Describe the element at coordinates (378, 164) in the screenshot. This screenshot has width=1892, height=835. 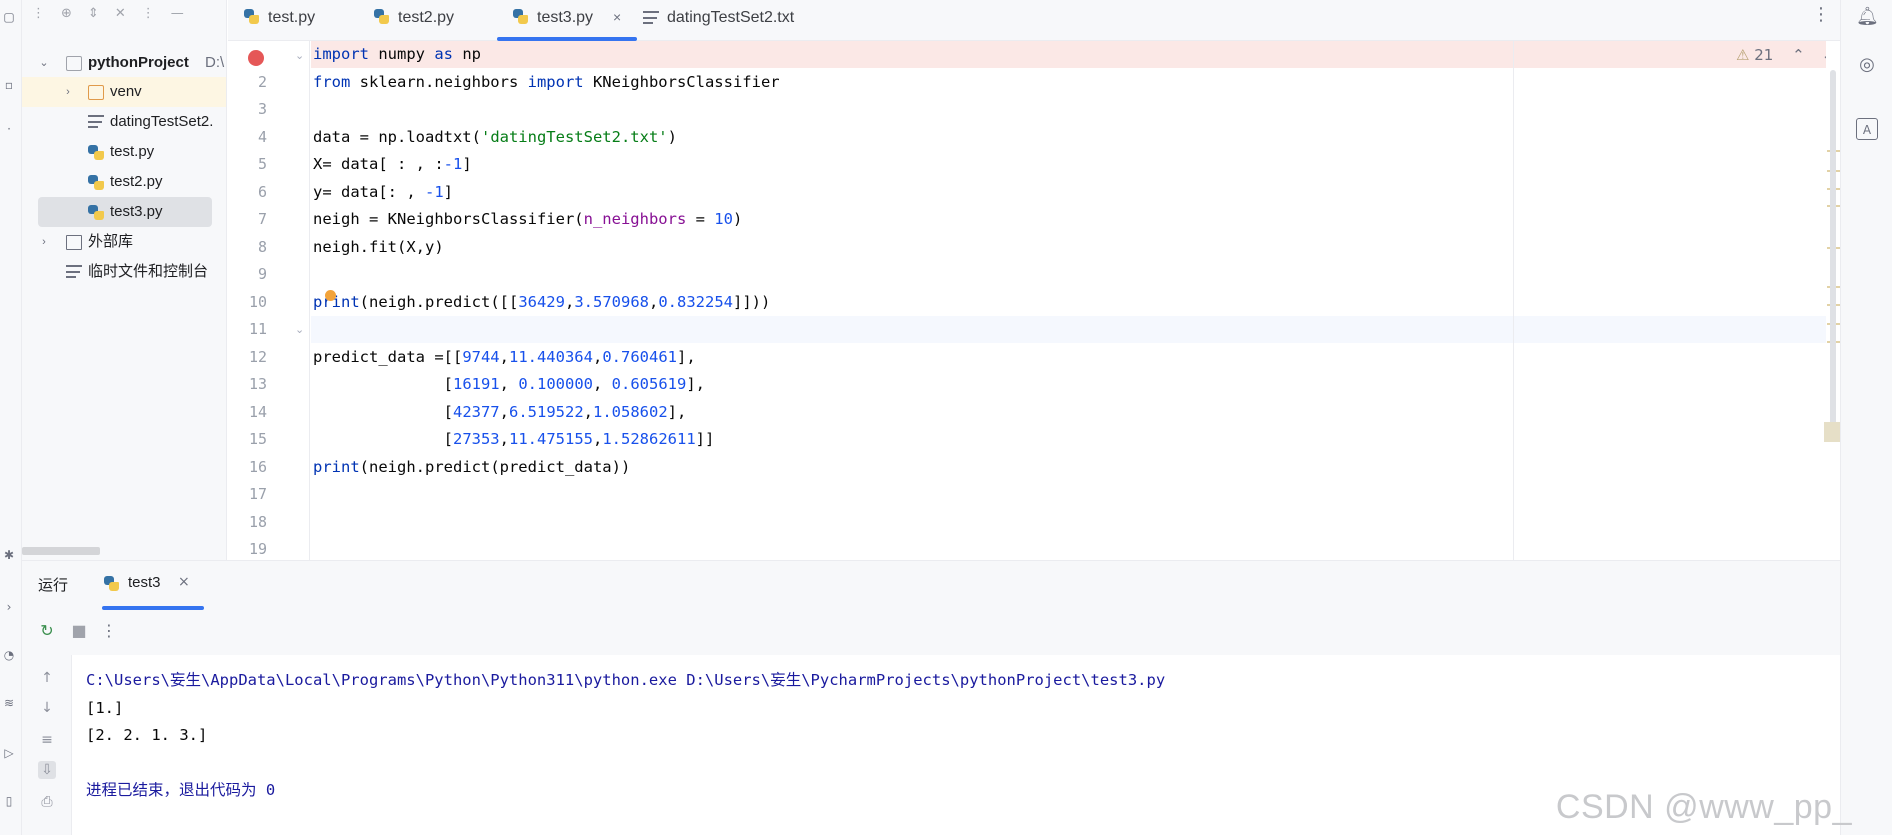
I see `code-token: X= data[ : , :` at that location.